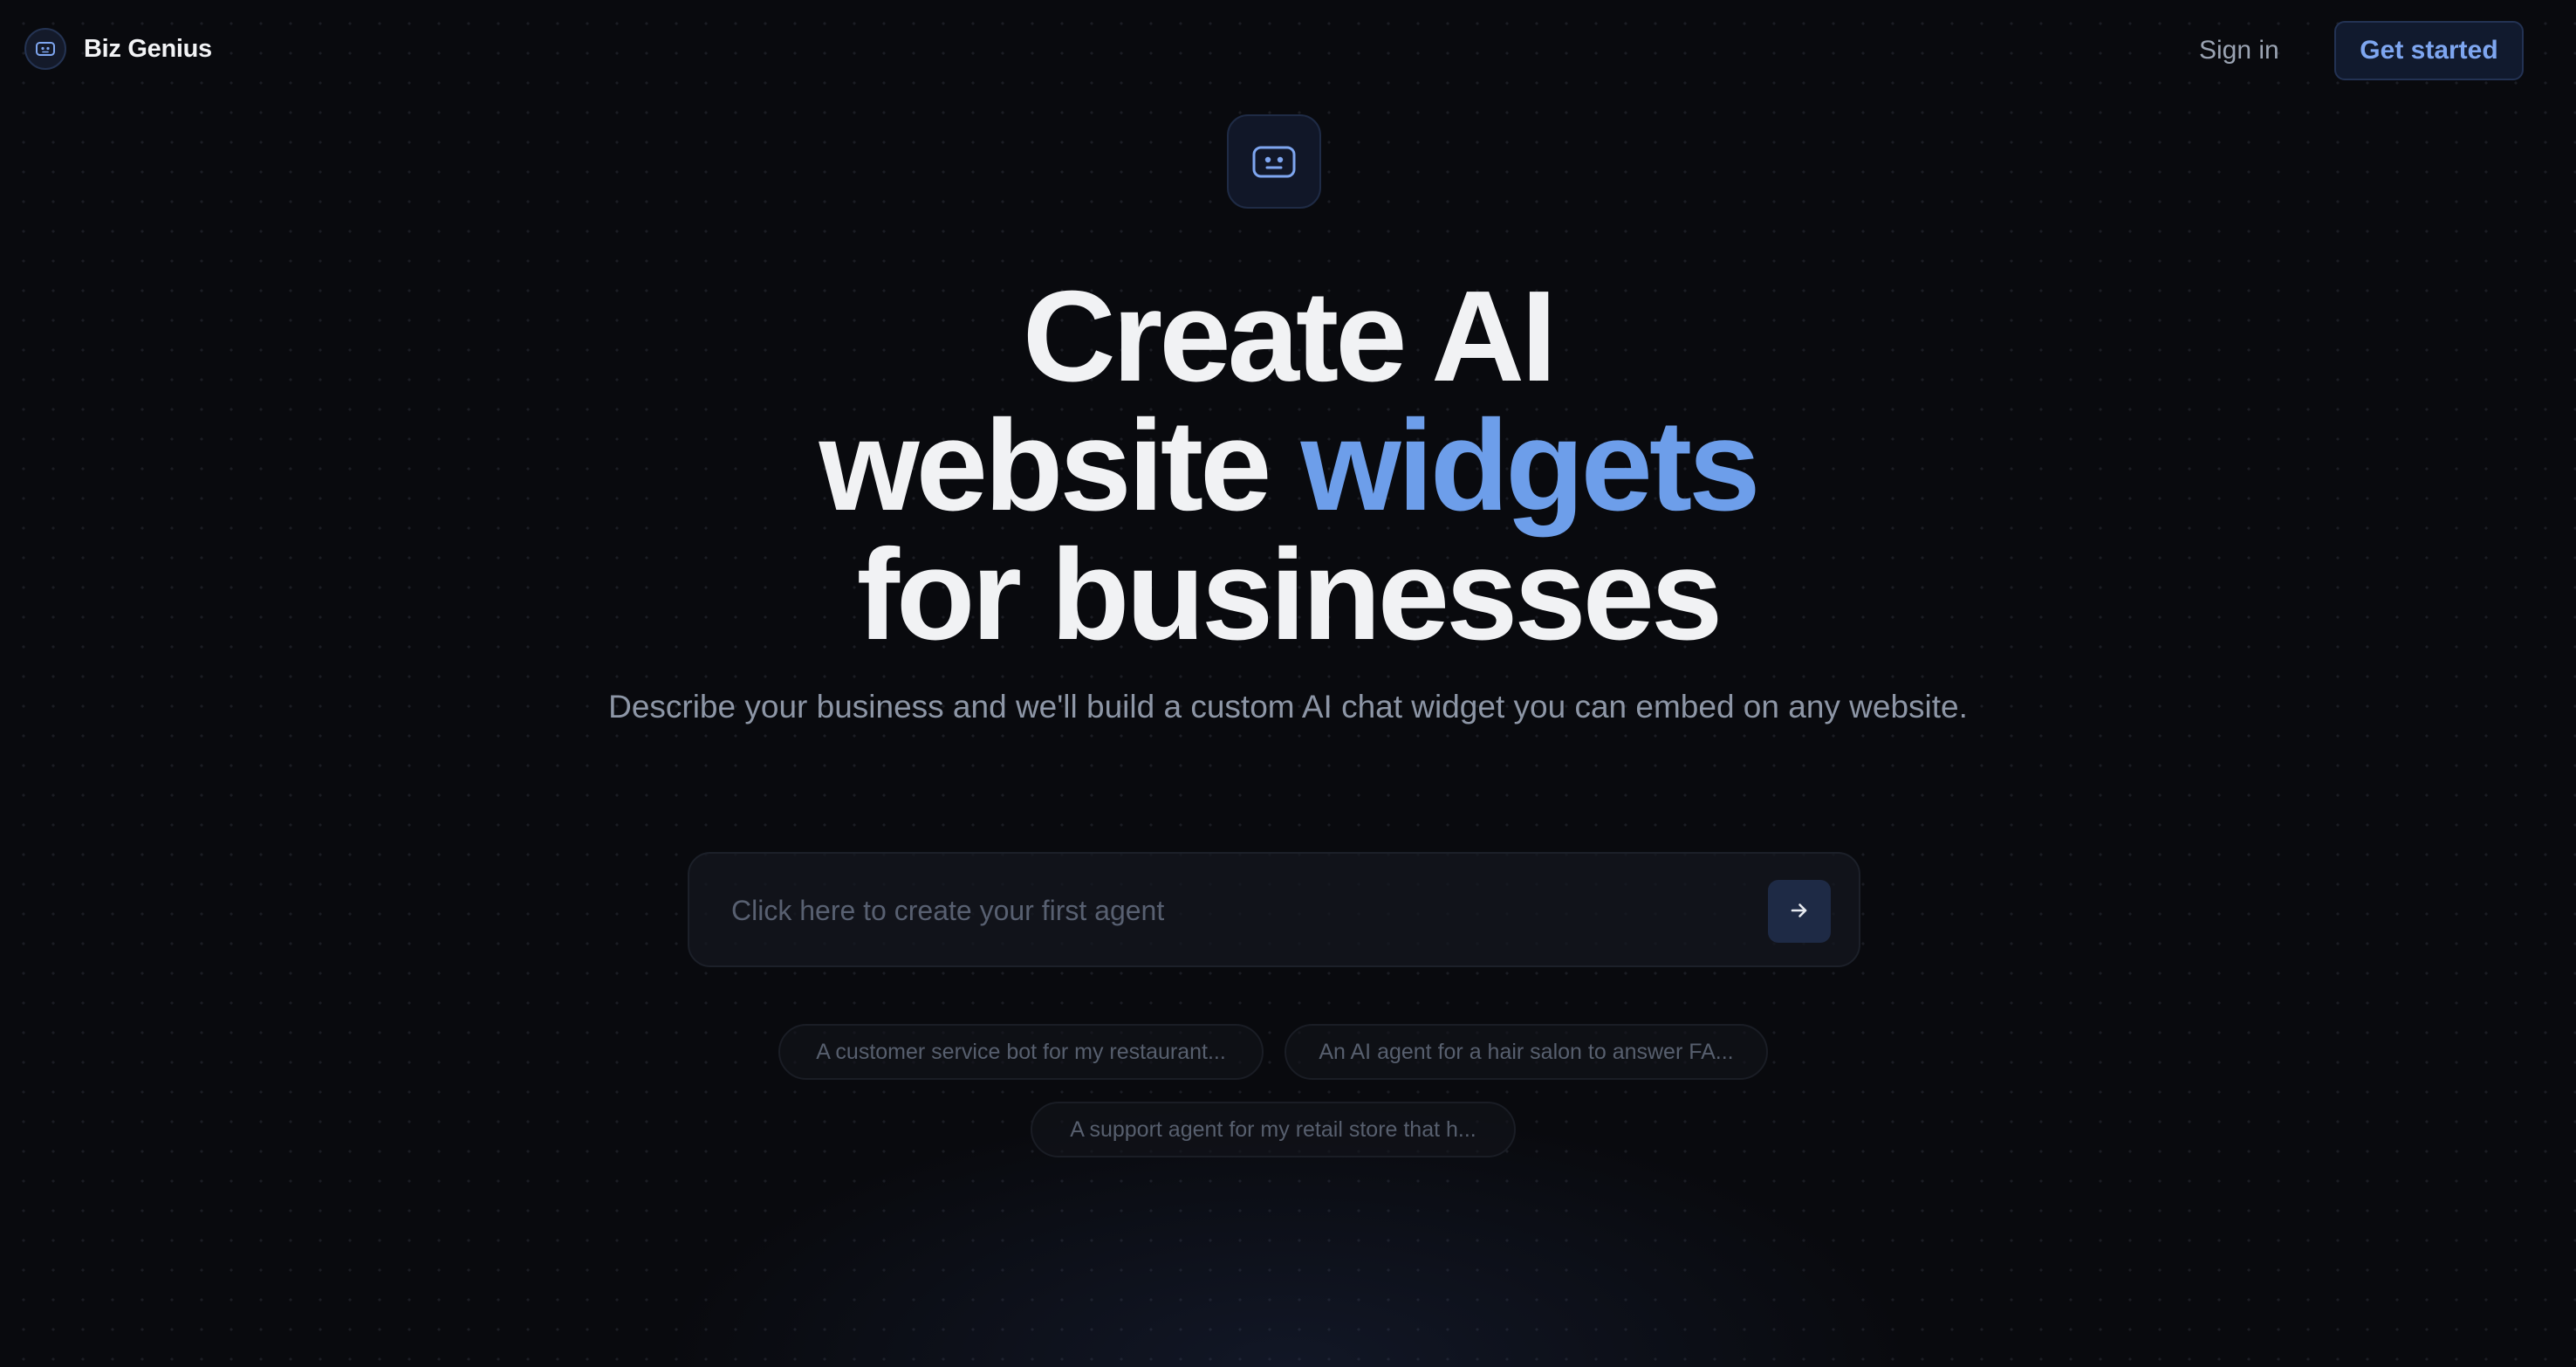  Describe the element at coordinates (2429, 50) in the screenshot. I see `get-started-button: Get started` at that location.